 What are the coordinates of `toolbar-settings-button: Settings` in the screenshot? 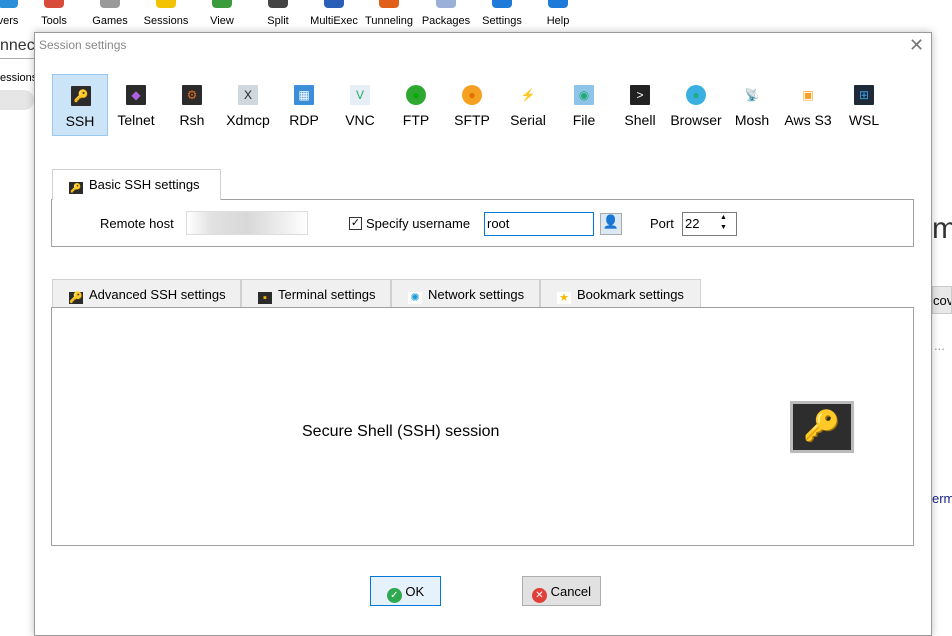 It's located at (502, 21).